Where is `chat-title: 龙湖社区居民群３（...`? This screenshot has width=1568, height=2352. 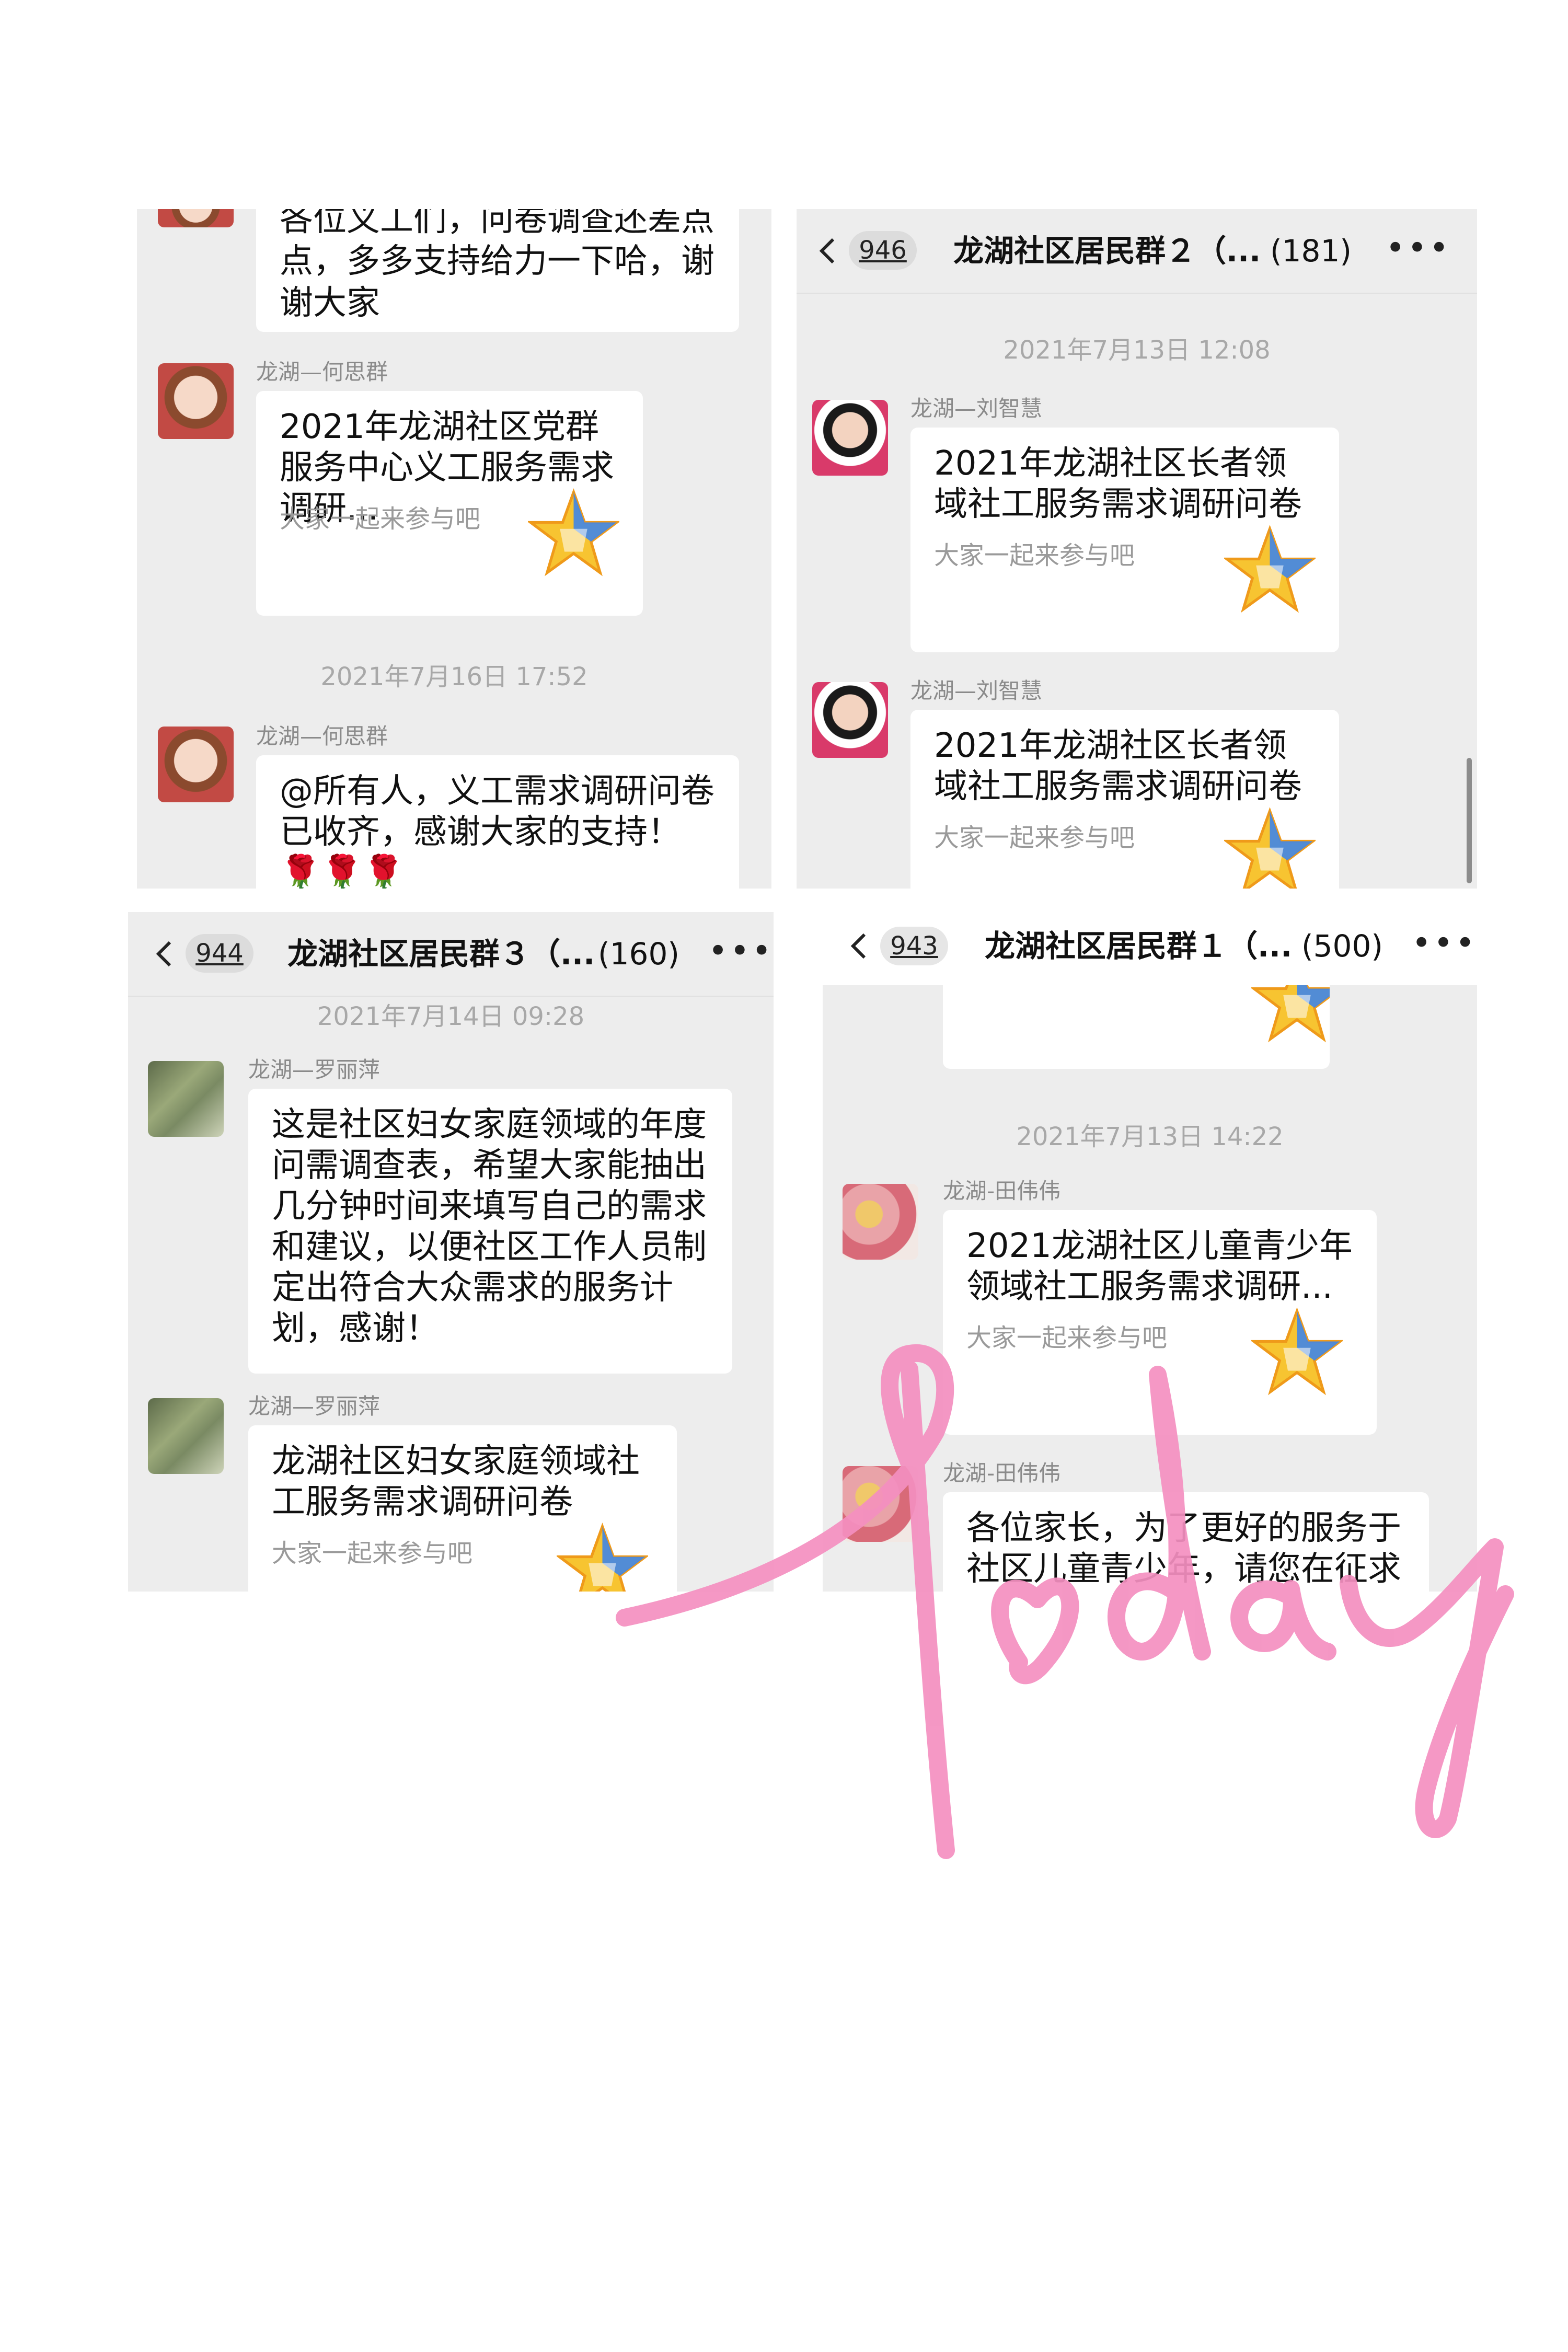
chat-title: 龙湖社区居民群３（... is located at coordinates (441, 954).